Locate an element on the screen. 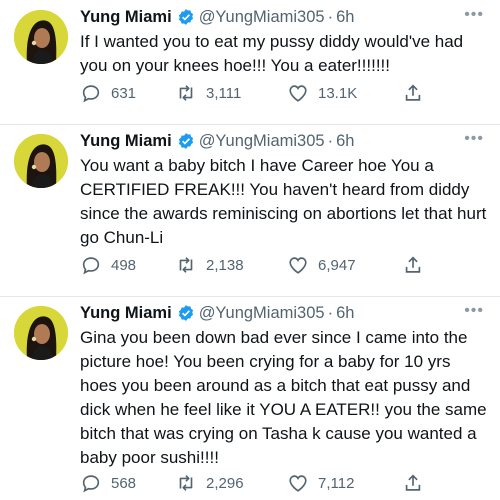 Image resolution: width=500 pixels, height=500 pixels. retweet-count: 2,296 is located at coordinates (225, 483).